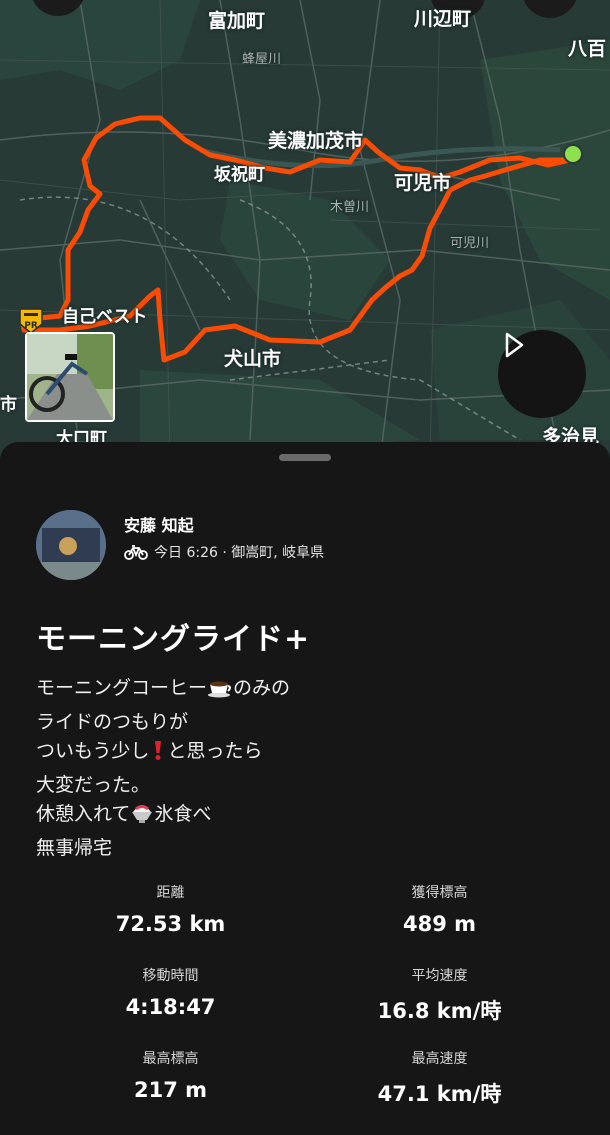 The image size is (610, 1135). I want to click on bike-photo-image, so click(70, 377).